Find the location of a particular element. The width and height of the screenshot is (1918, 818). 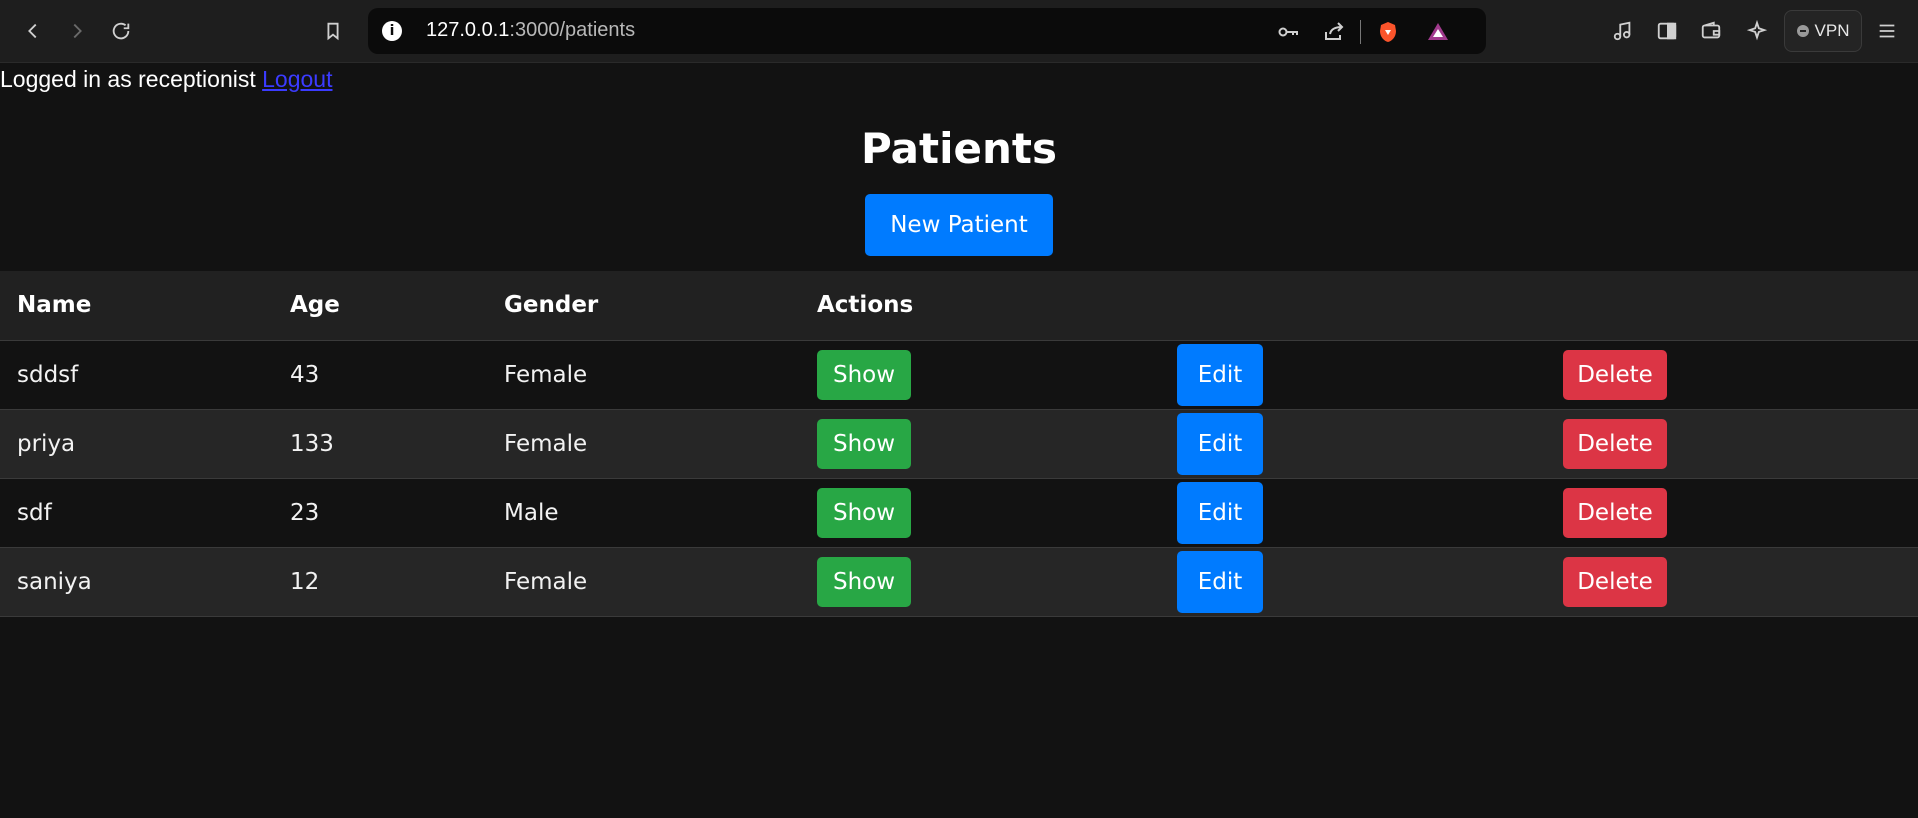

login-text: Logged in as receptionist is located at coordinates (131, 79).